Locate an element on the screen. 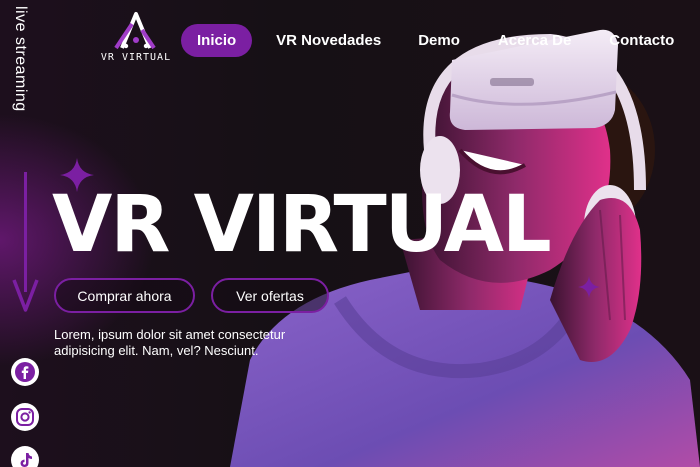 The width and height of the screenshot is (700, 467). hero-title: VR VIRTUAL is located at coordinates (302, 225).